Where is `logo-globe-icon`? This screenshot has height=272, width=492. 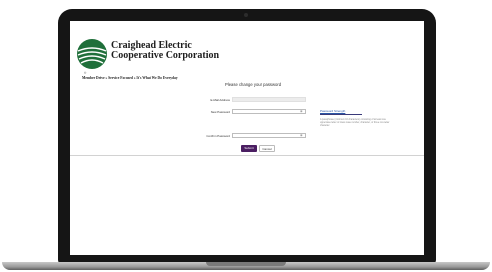 logo-globe-icon is located at coordinates (92, 54).